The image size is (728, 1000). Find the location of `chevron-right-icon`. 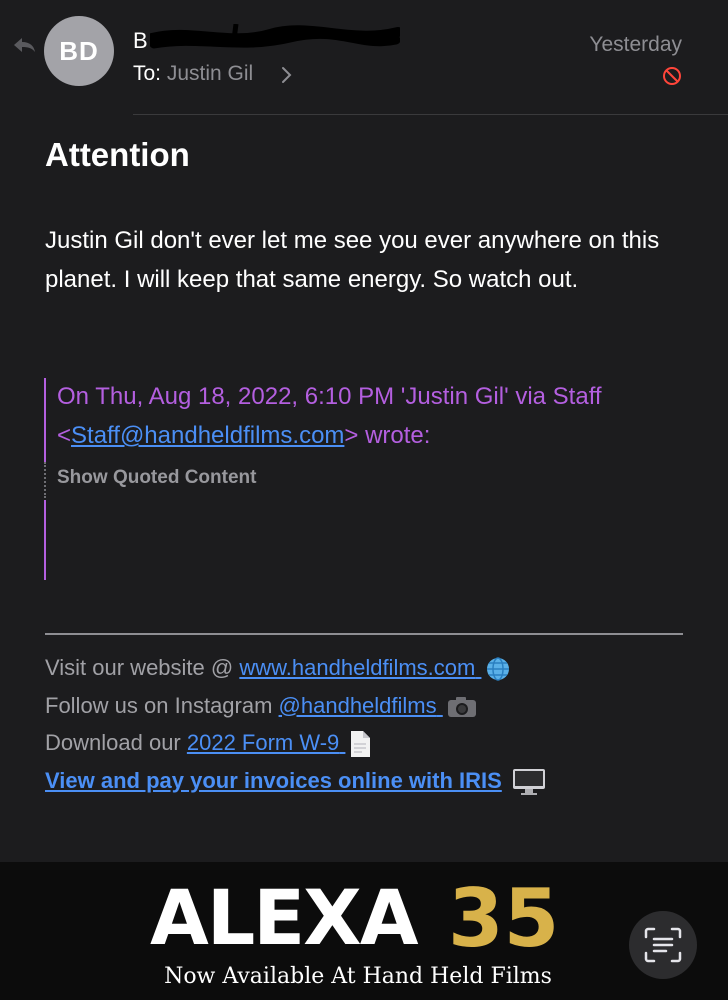

chevron-right-icon is located at coordinates (286, 75).